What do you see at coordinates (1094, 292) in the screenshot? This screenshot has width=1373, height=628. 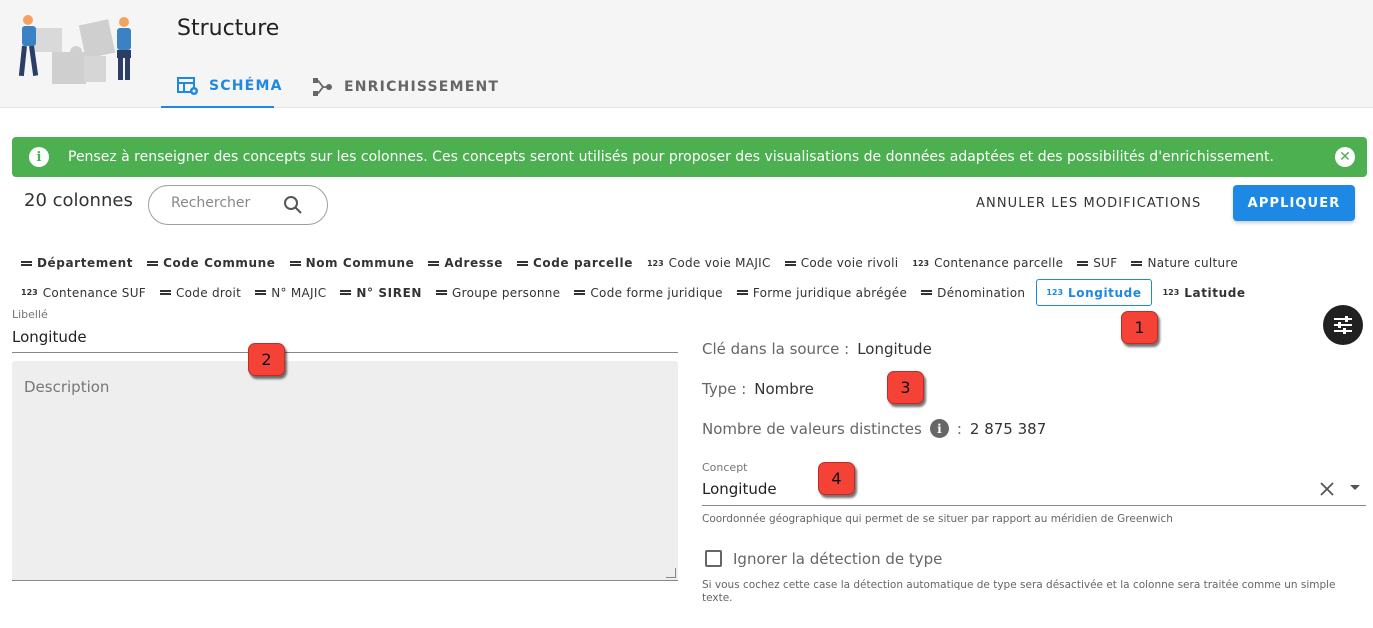 I see `column-chip: 123 Longitude` at bounding box center [1094, 292].